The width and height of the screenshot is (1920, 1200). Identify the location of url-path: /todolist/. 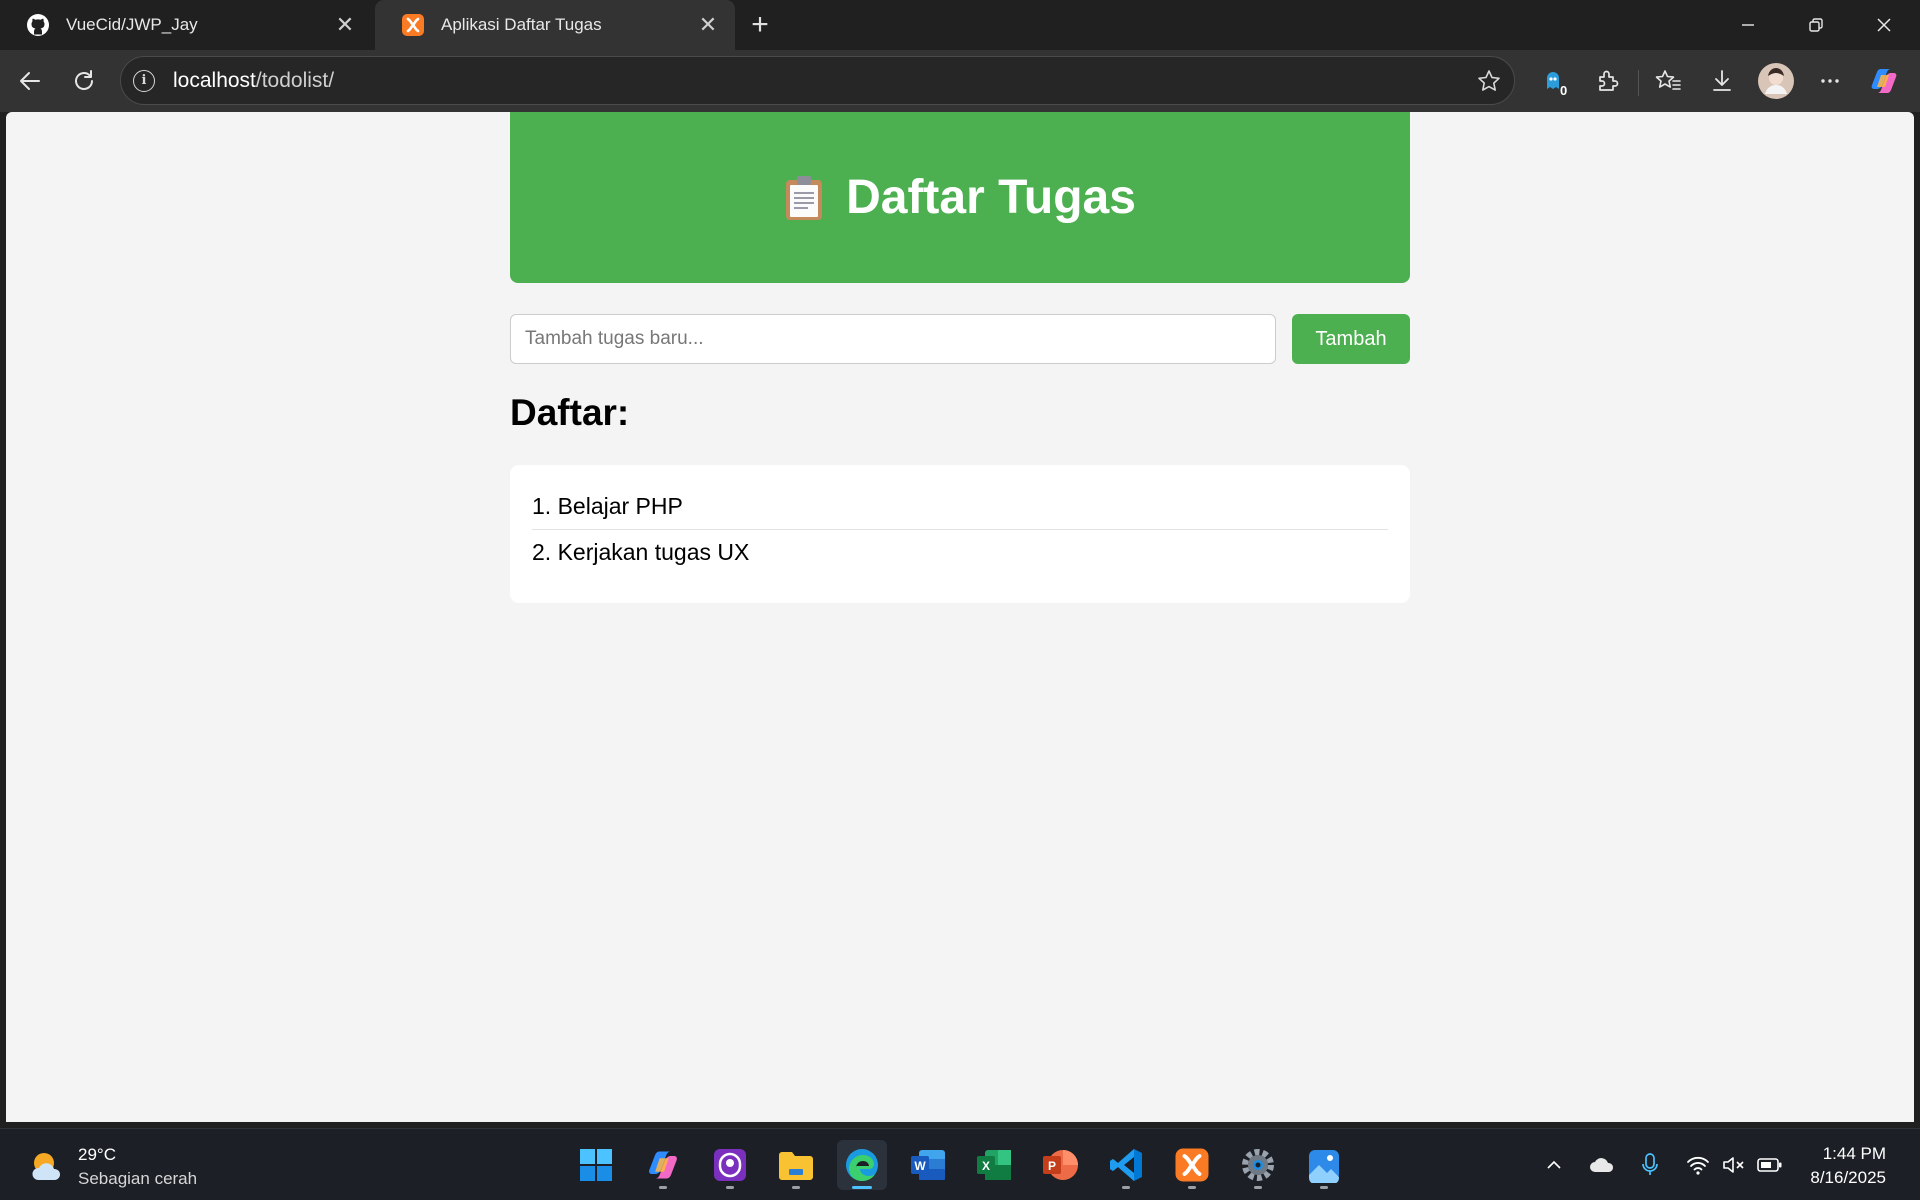
(295, 80).